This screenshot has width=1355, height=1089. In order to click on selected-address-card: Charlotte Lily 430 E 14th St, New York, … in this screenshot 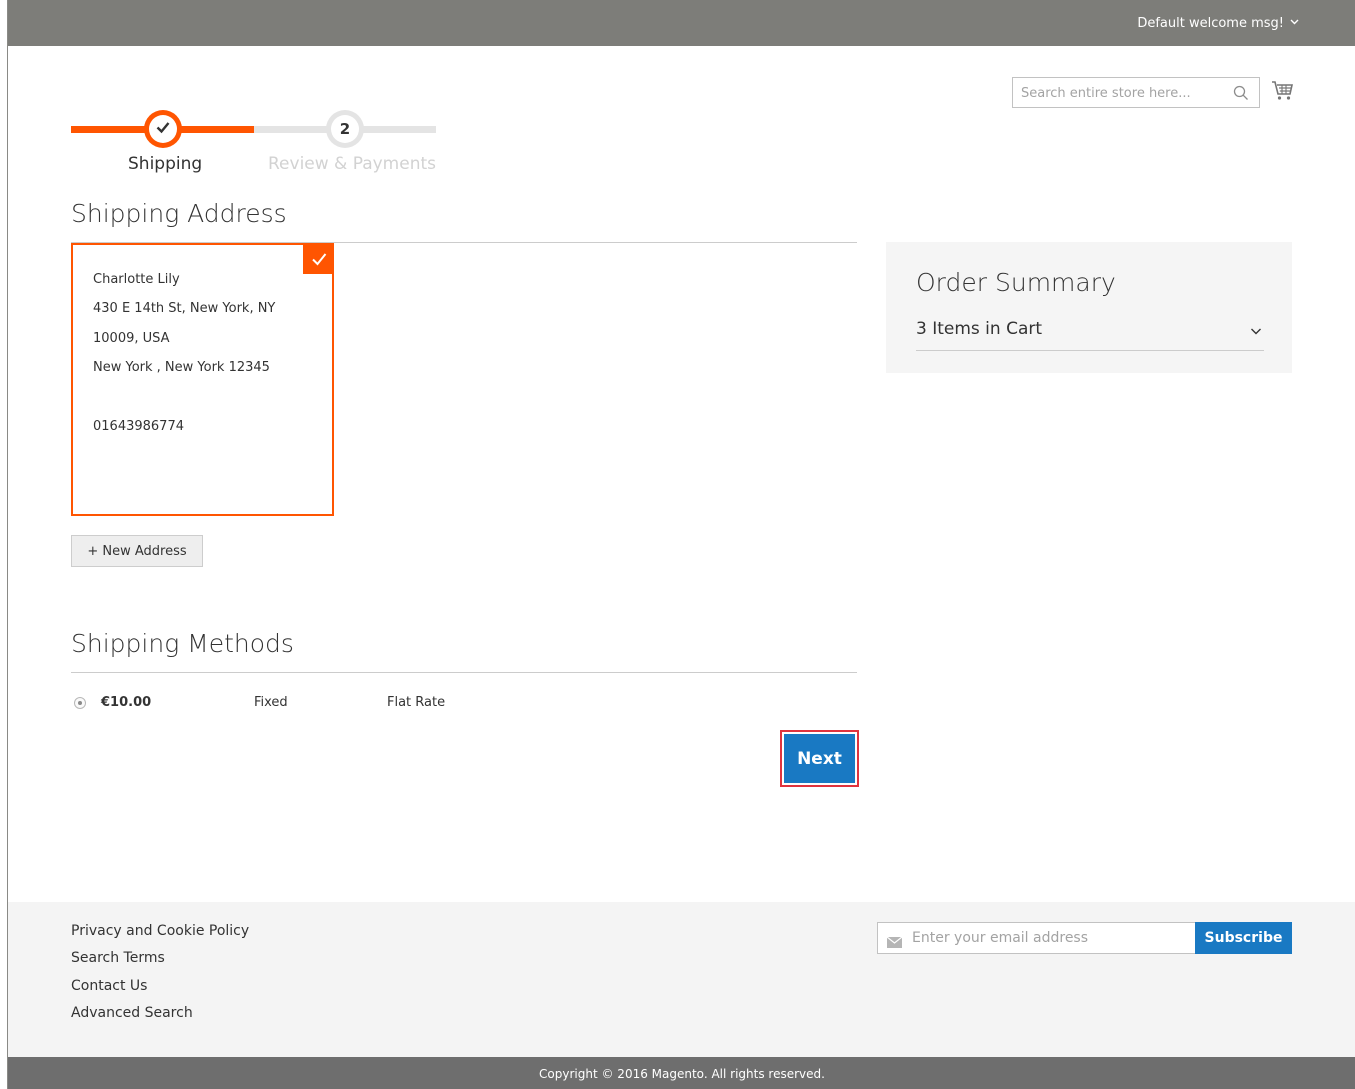, I will do `click(202, 379)`.